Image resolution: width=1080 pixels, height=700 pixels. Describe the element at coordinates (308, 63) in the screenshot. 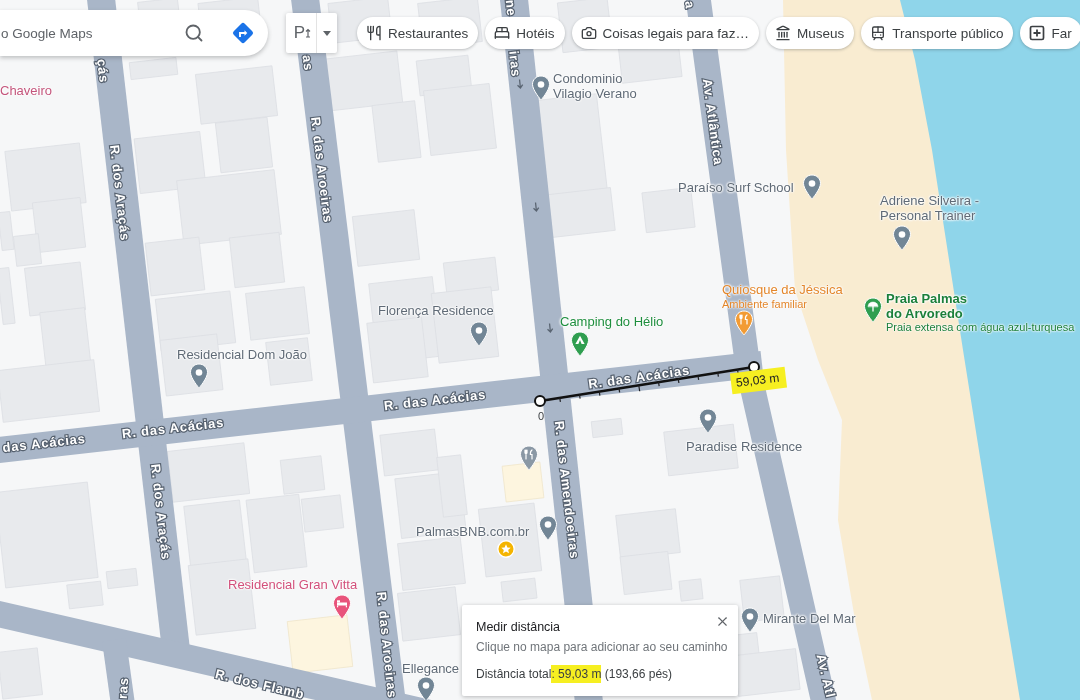

I see `street-label: as` at that location.